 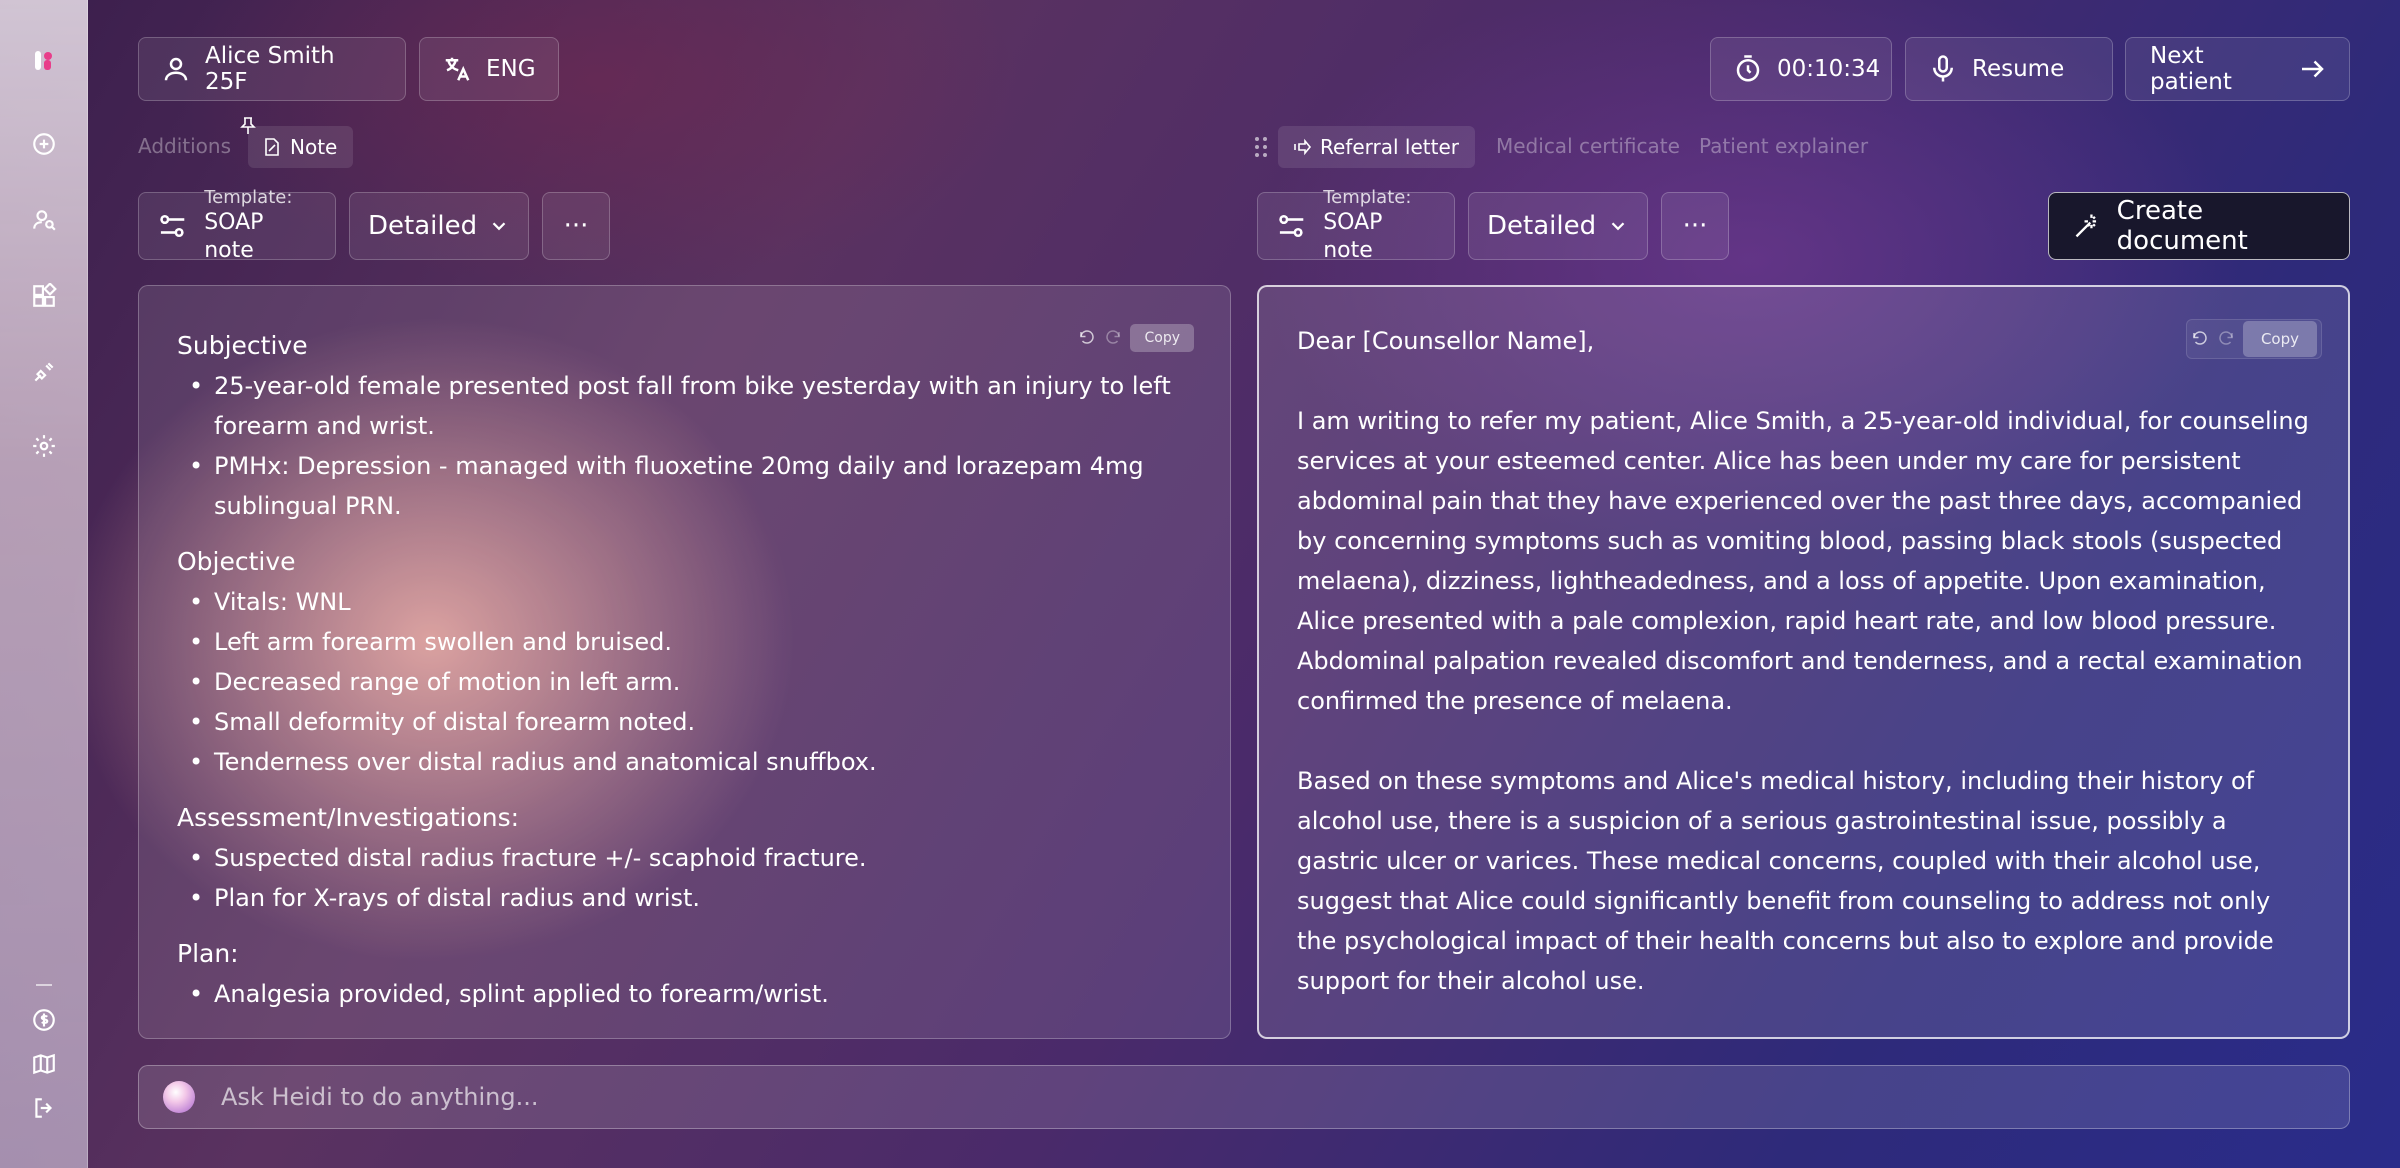 I want to click on user-icon, so click(x=176, y=69).